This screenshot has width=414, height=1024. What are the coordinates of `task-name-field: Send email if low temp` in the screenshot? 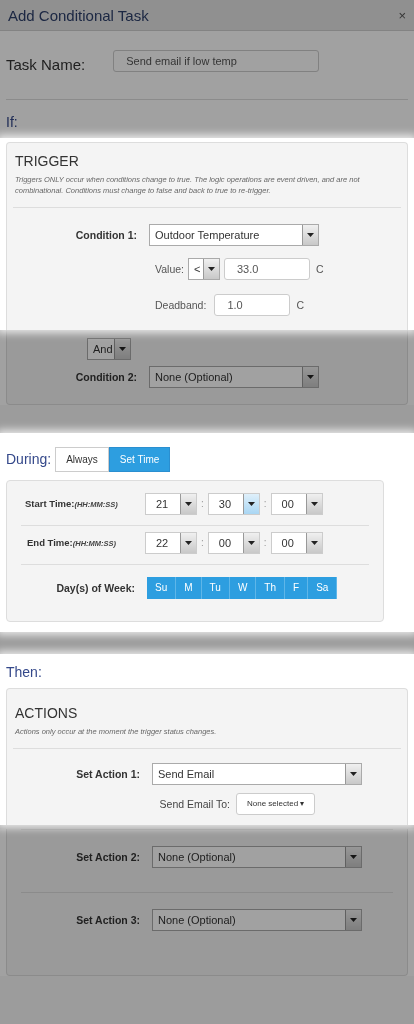 It's located at (216, 61).